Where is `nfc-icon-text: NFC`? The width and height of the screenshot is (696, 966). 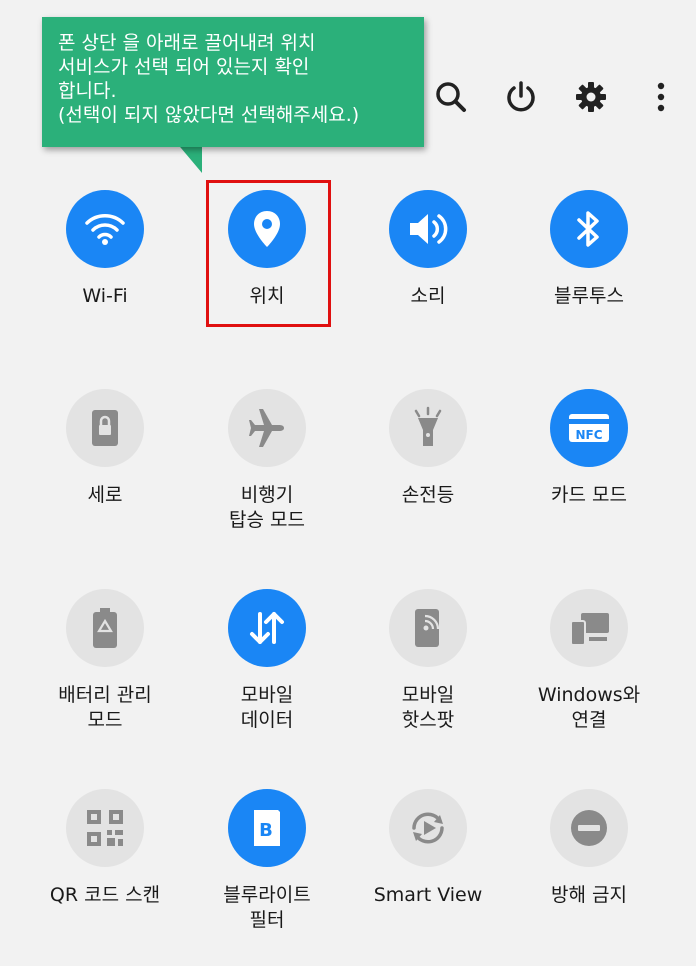 nfc-icon-text: NFC is located at coordinates (588, 435).